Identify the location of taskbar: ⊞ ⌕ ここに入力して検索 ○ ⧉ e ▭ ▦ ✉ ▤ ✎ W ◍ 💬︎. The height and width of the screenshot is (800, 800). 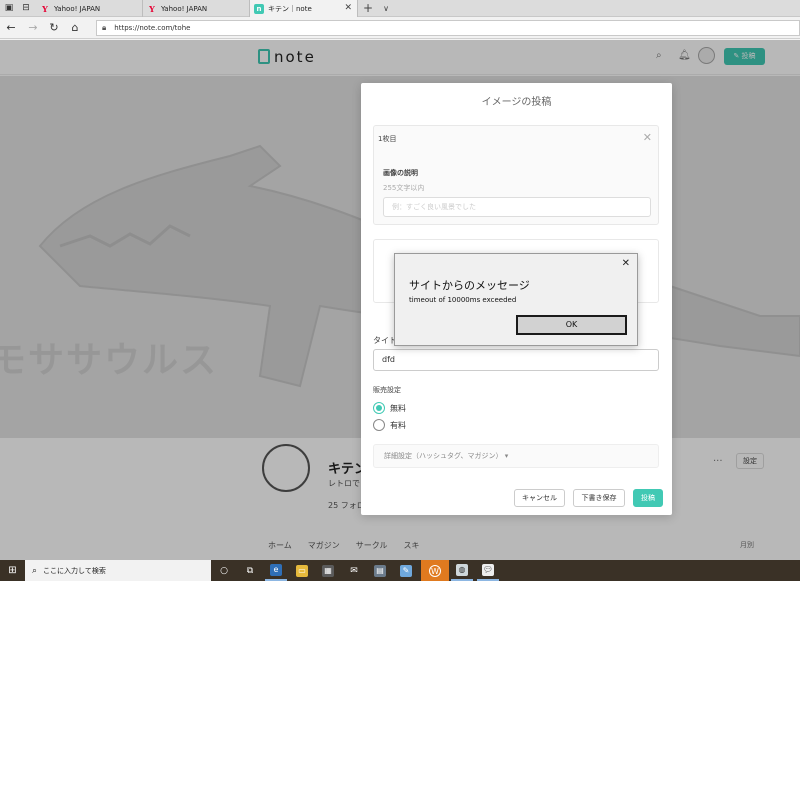
(400, 570).